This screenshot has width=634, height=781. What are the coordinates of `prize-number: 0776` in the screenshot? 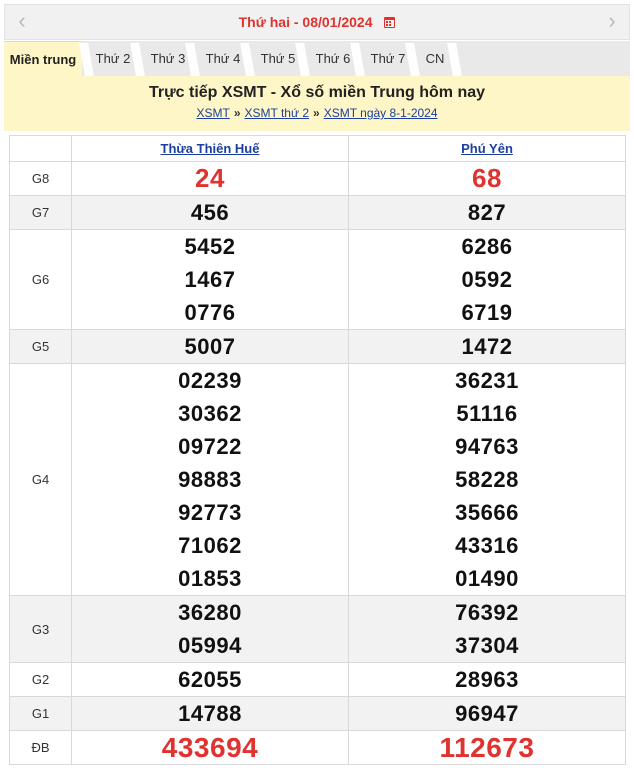 It's located at (210, 312).